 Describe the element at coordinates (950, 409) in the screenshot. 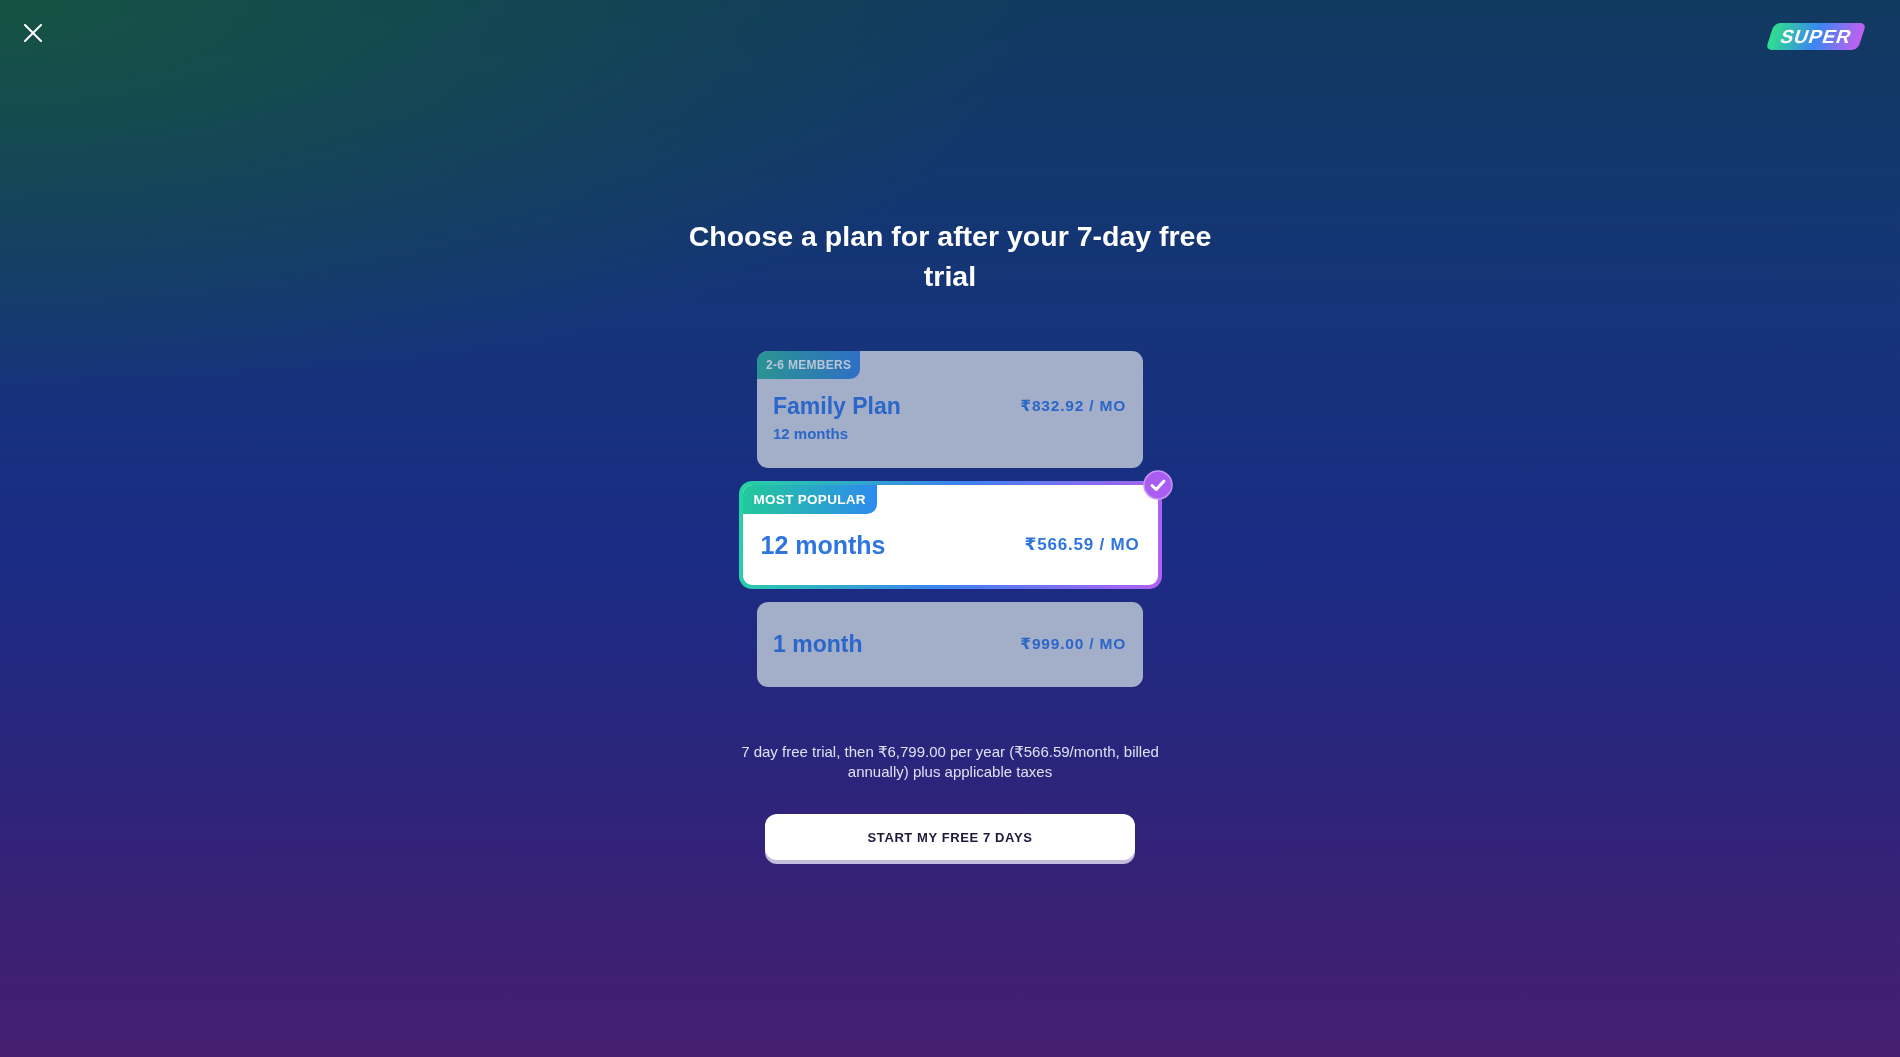

I see `plan-card: 2-6 MEMBERS Family Plan 12 months ₹832.92 / MO` at that location.